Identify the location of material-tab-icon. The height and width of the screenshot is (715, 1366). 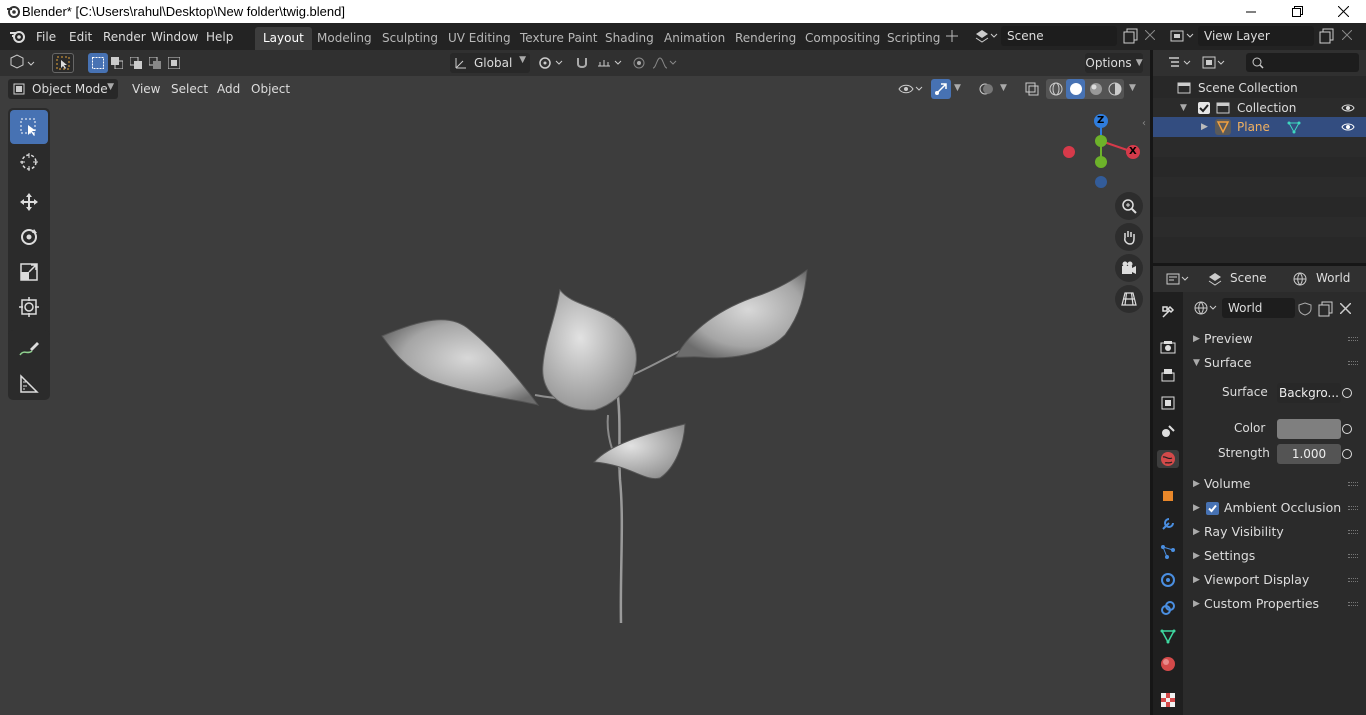
(1168, 664).